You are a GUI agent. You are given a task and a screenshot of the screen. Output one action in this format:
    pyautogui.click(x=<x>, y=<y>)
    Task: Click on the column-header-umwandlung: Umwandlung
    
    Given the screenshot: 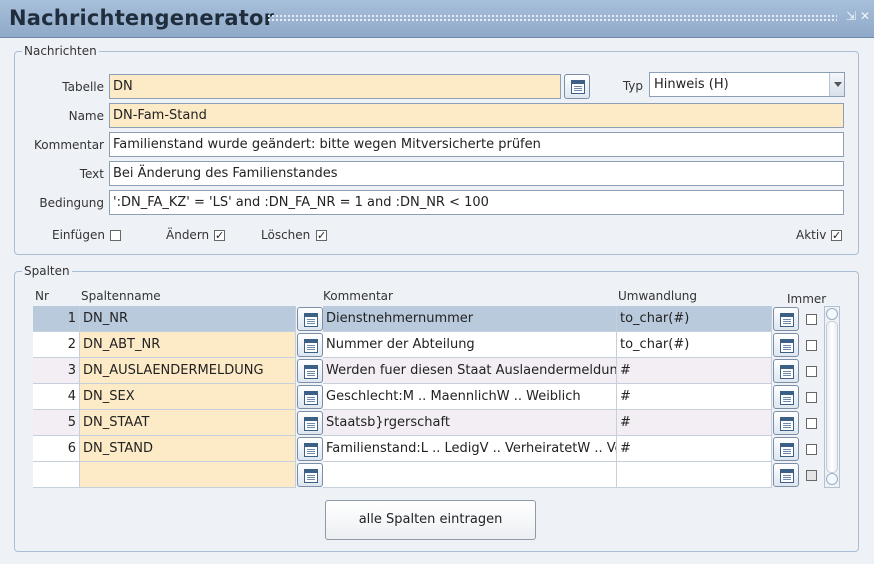 What is the action you would take?
    pyautogui.click(x=658, y=296)
    